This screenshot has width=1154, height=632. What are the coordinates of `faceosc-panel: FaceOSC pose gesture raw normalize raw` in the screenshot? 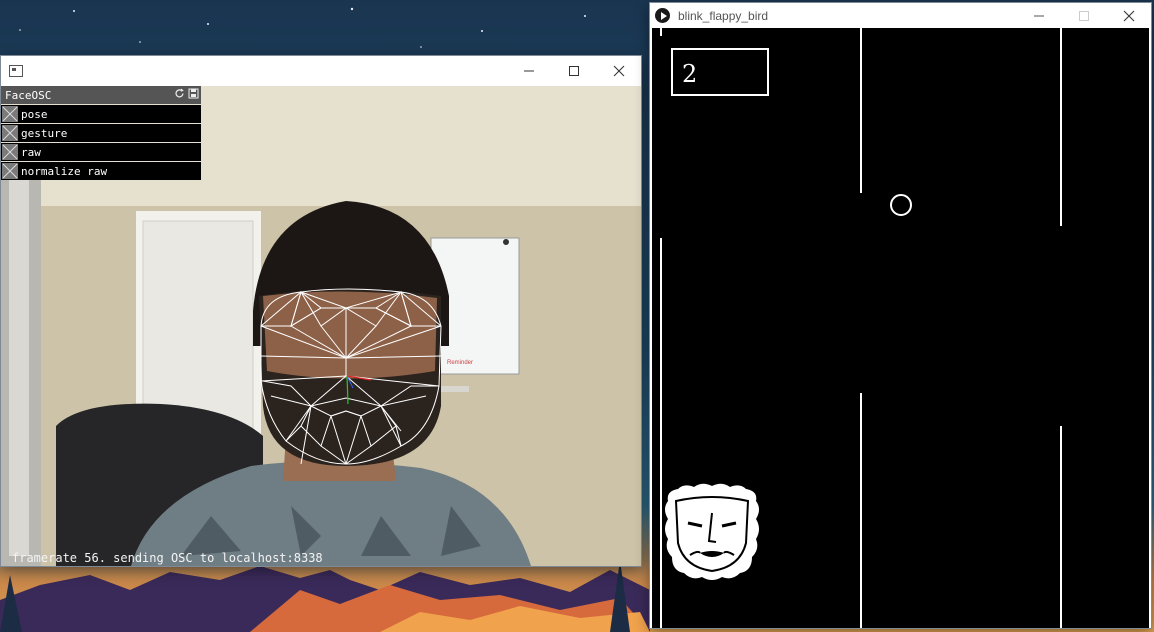 It's located at (101, 133).